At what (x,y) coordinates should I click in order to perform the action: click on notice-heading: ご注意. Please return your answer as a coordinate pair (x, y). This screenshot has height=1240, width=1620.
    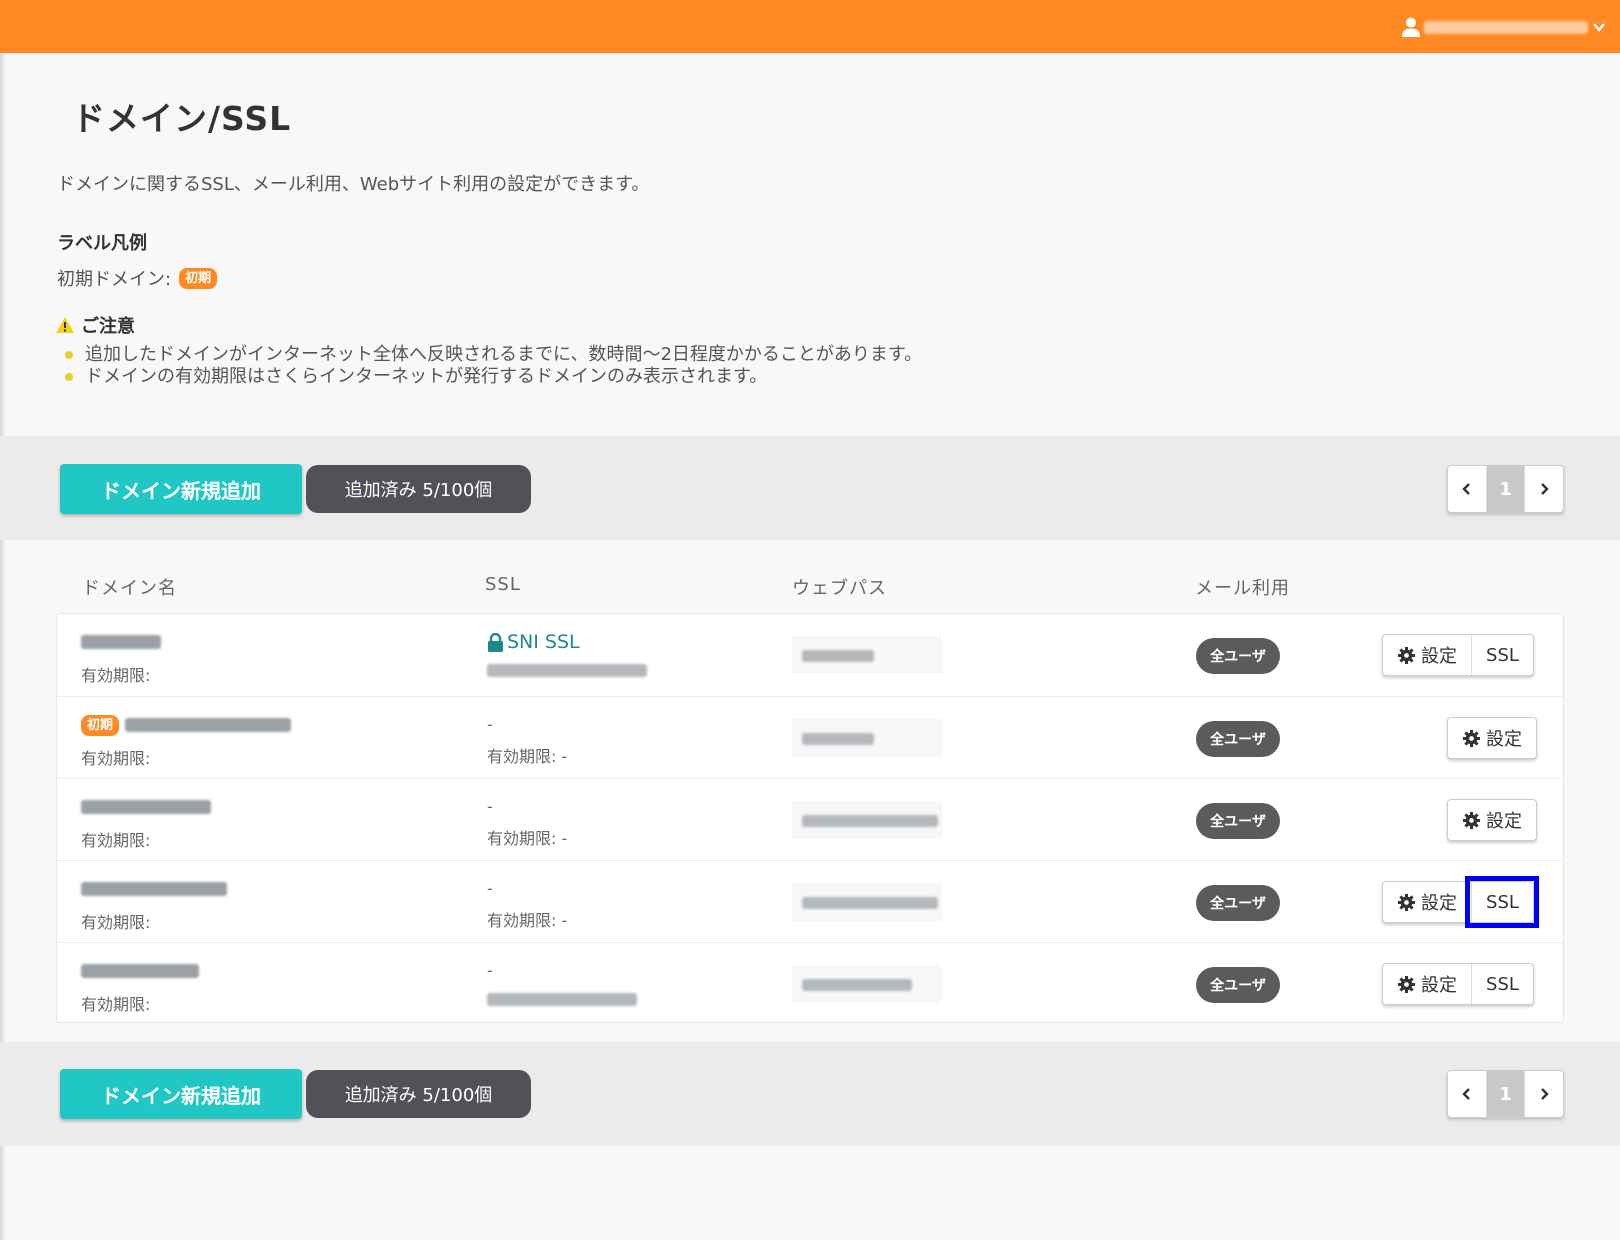
    Looking at the image, I should click on (95, 325).